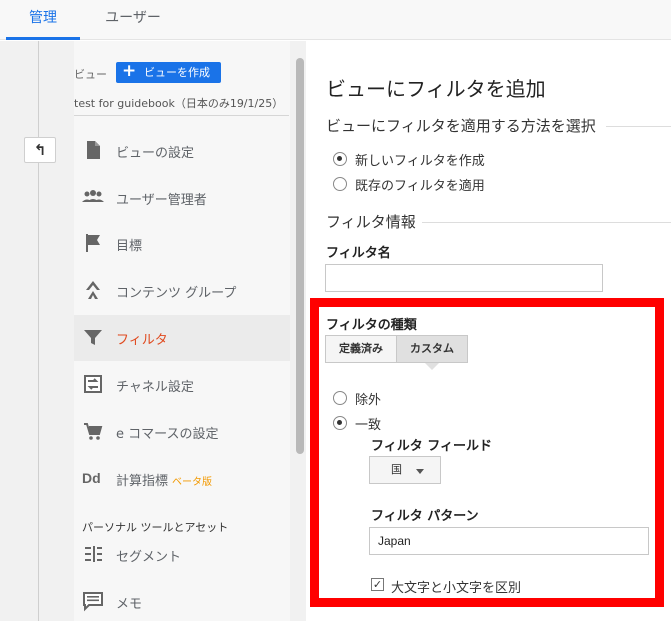 This screenshot has width=671, height=621. I want to click on sidebar-item-label: ユーザー管理者, so click(161, 200).